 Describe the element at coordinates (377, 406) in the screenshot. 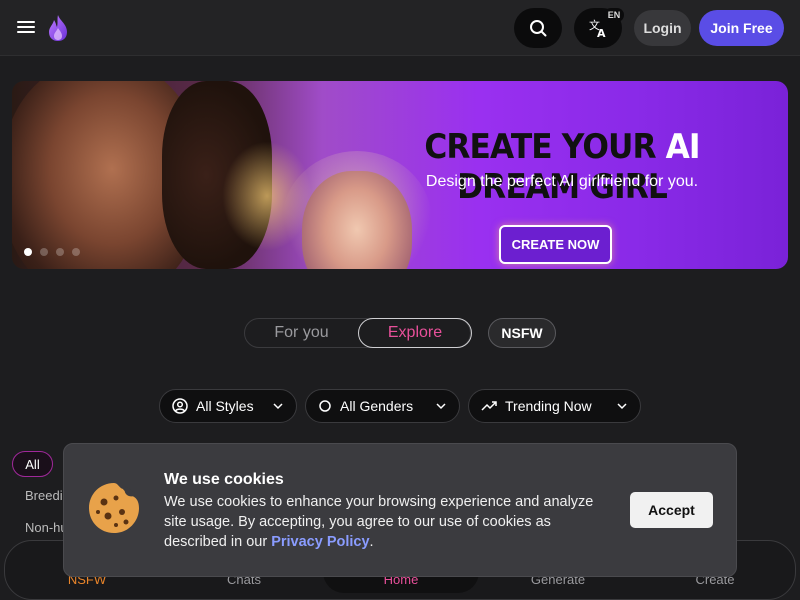

I see `genders-filter-label: All Genders` at that location.